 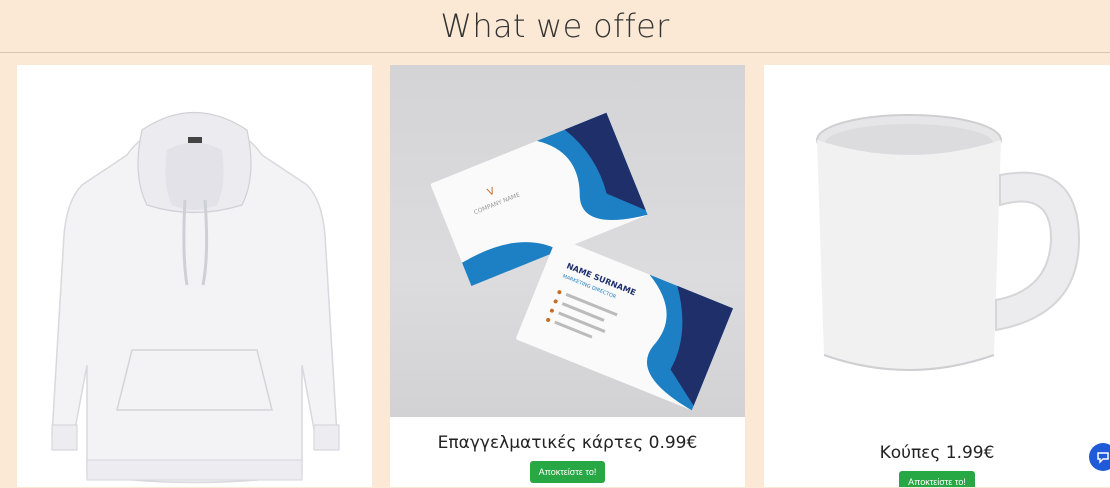 What do you see at coordinates (1099, 457) in the screenshot?
I see `chat-icon` at bounding box center [1099, 457].